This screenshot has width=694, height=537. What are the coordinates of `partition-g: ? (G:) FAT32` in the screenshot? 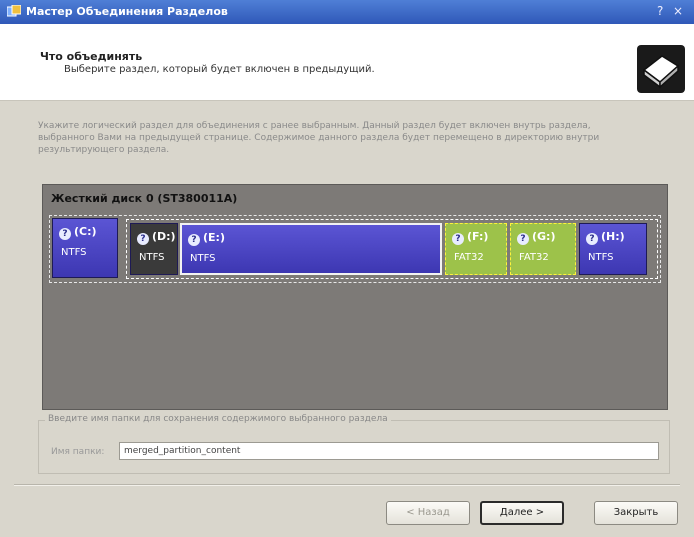 It's located at (543, 249).